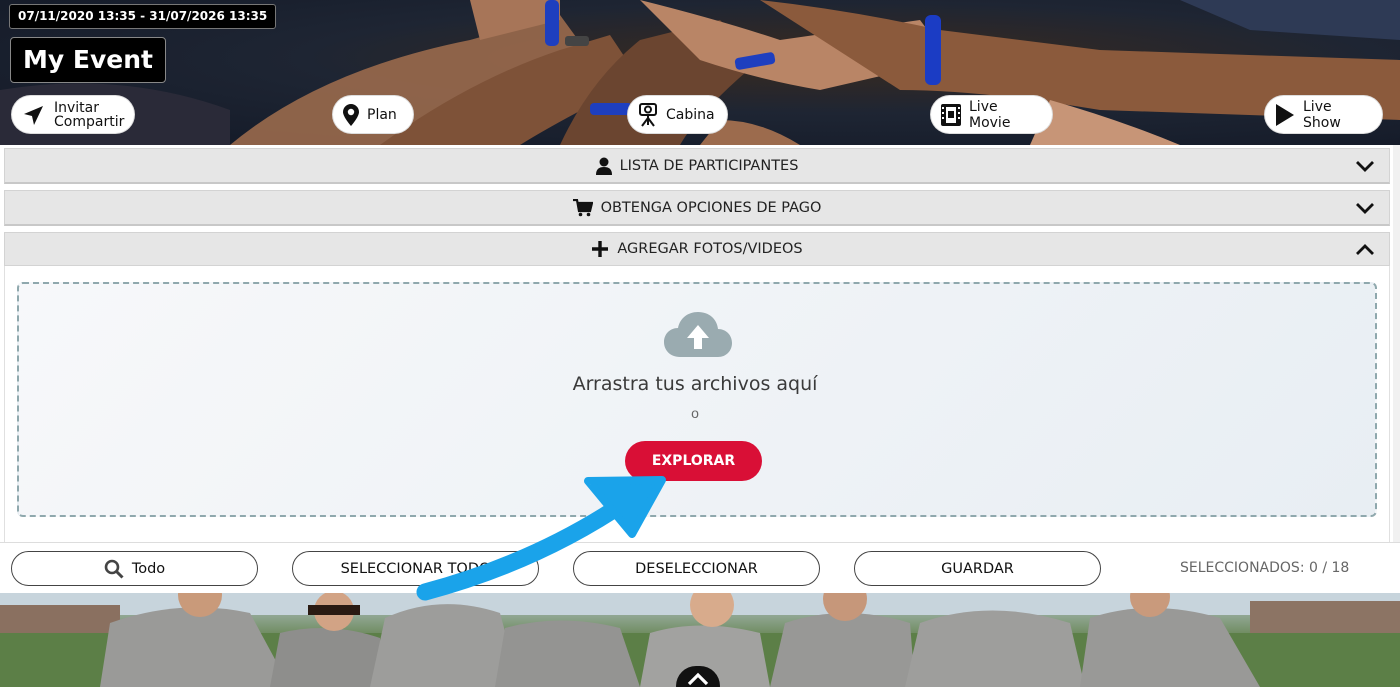 Image resolution: width=1400 pixels, height=687 pixels. Describe the element at coordinates (88, 60) in the screenshot. I see `event-title: My Event` at that location.